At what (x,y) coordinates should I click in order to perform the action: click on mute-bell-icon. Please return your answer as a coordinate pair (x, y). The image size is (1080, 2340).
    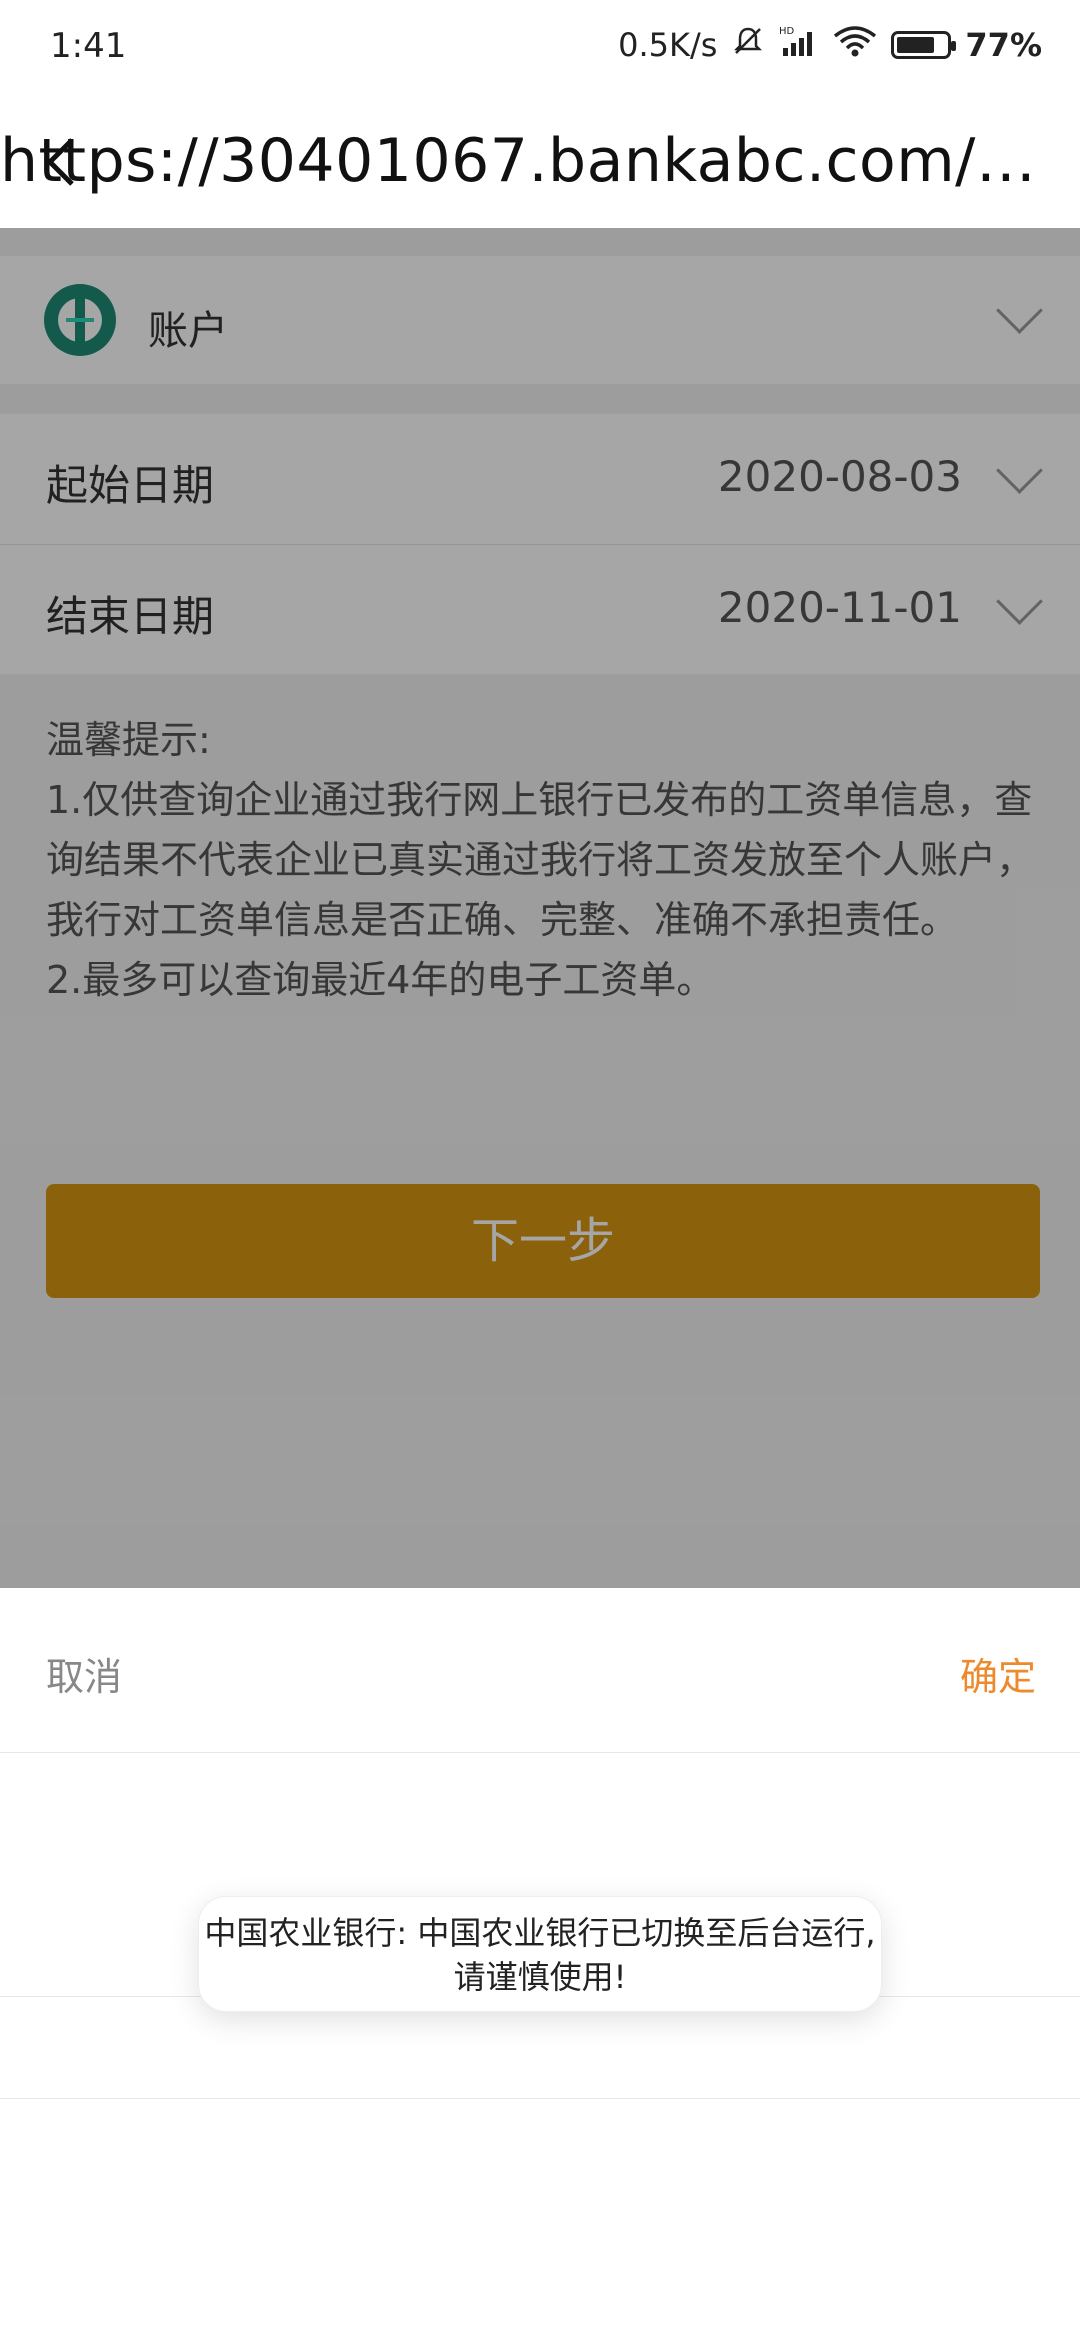
    Looking at the image, I should click on (748, 45).